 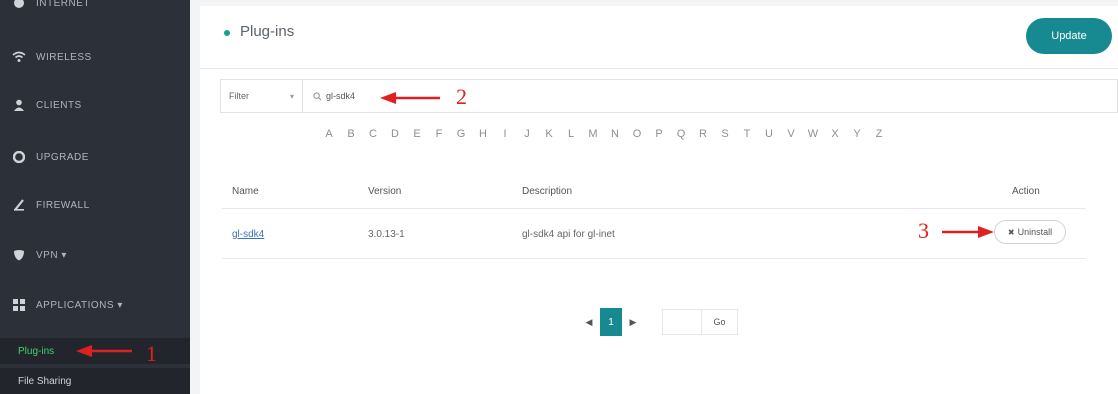 What do you see at coordinates (51, 255) in the screenshot?
I see `nav-item-label: VPN ▾` at bounding box center [51, 255].